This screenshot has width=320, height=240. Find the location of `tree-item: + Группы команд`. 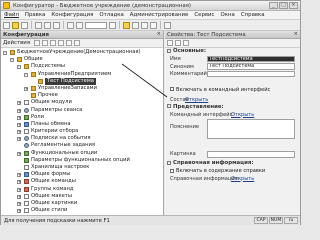

tree-item: + Группы команд is located at coordinates (82, 189).